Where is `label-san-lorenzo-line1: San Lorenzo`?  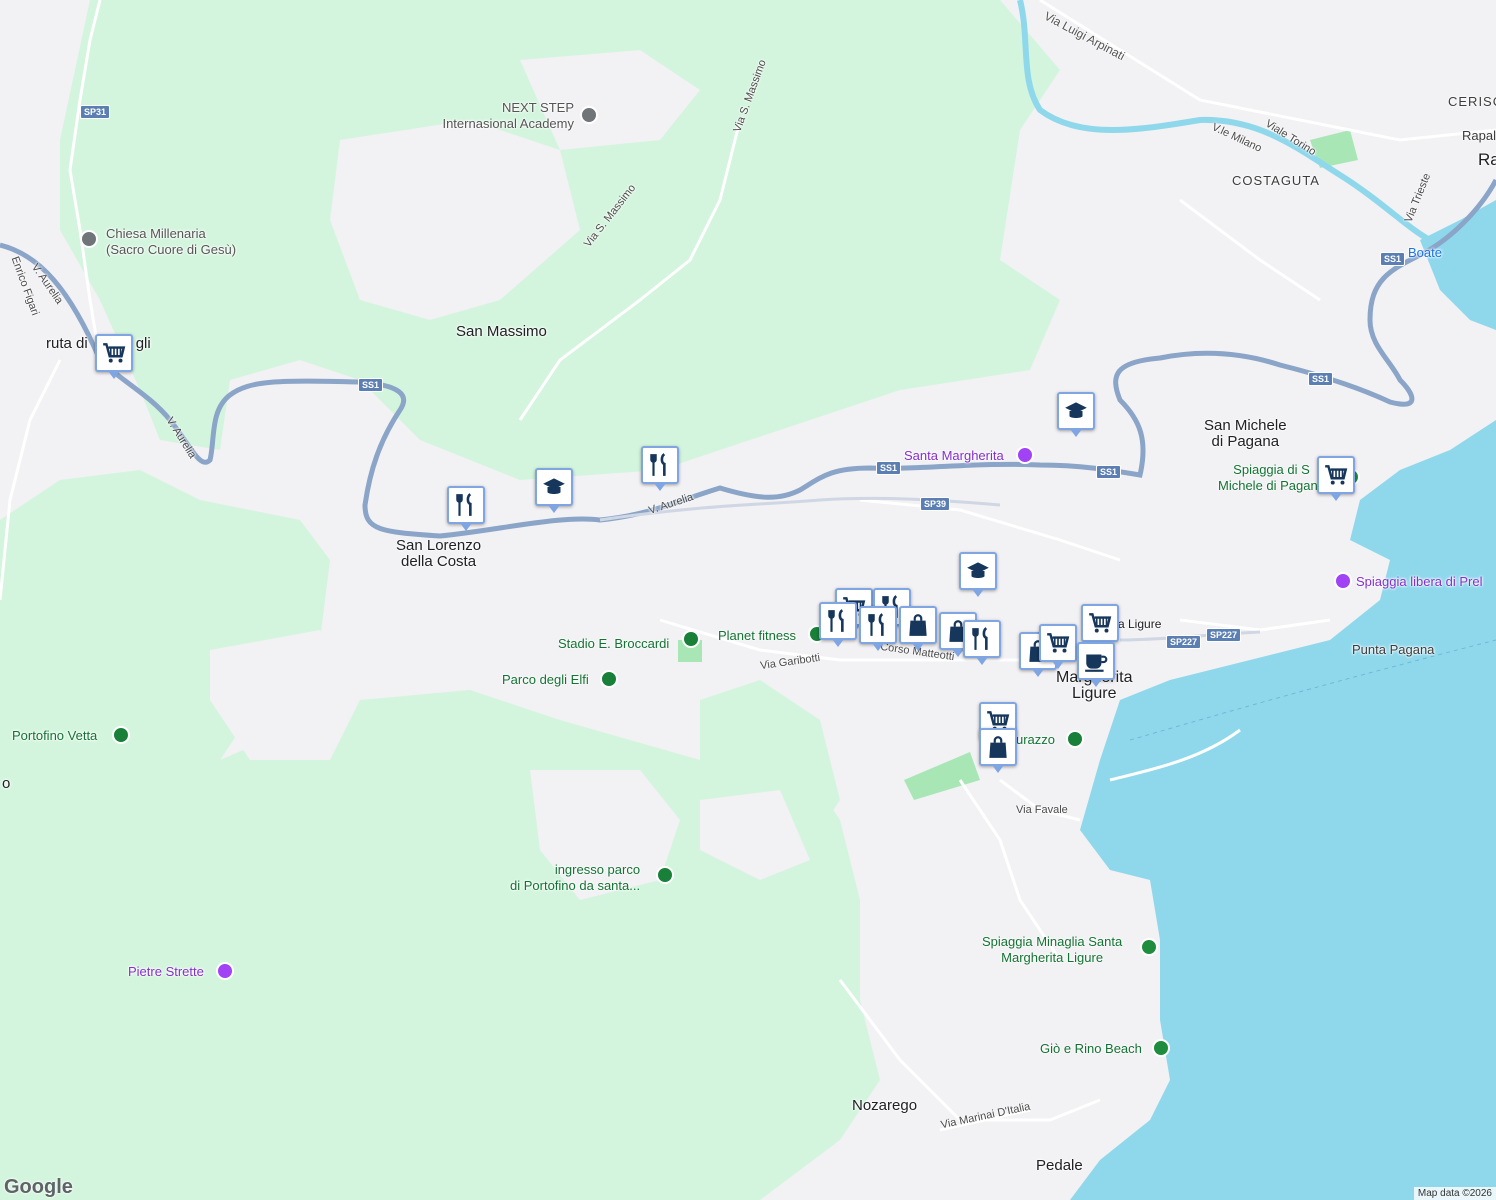 label-san-lorenzo-line1: San Lorenzo is located at coordinates (439, 545).